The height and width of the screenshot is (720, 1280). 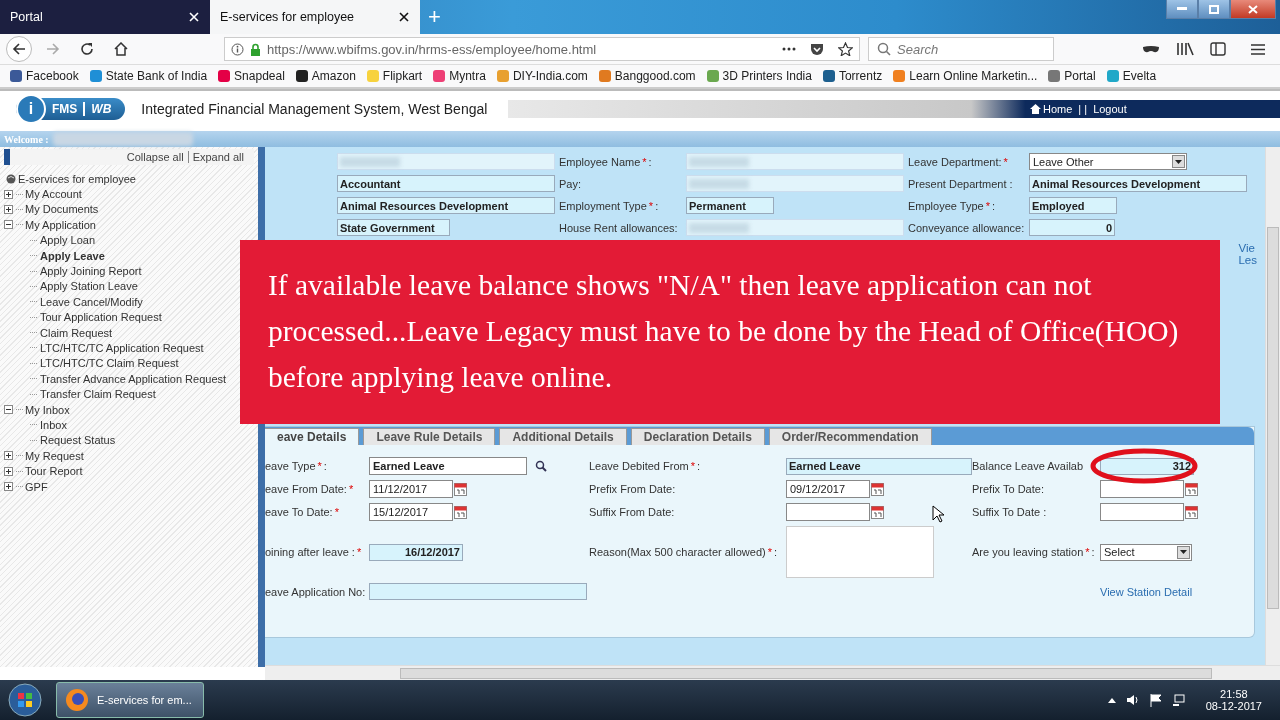 What do you see at coordinates (606, 161) in the screenshot?
I see `field-label: Employee Name * :` at bounding box center [606, 161].